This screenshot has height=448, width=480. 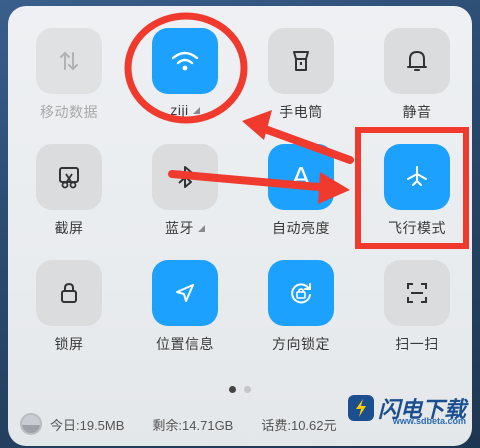 I want to click on scan-icon, so click(x=417, y=293).